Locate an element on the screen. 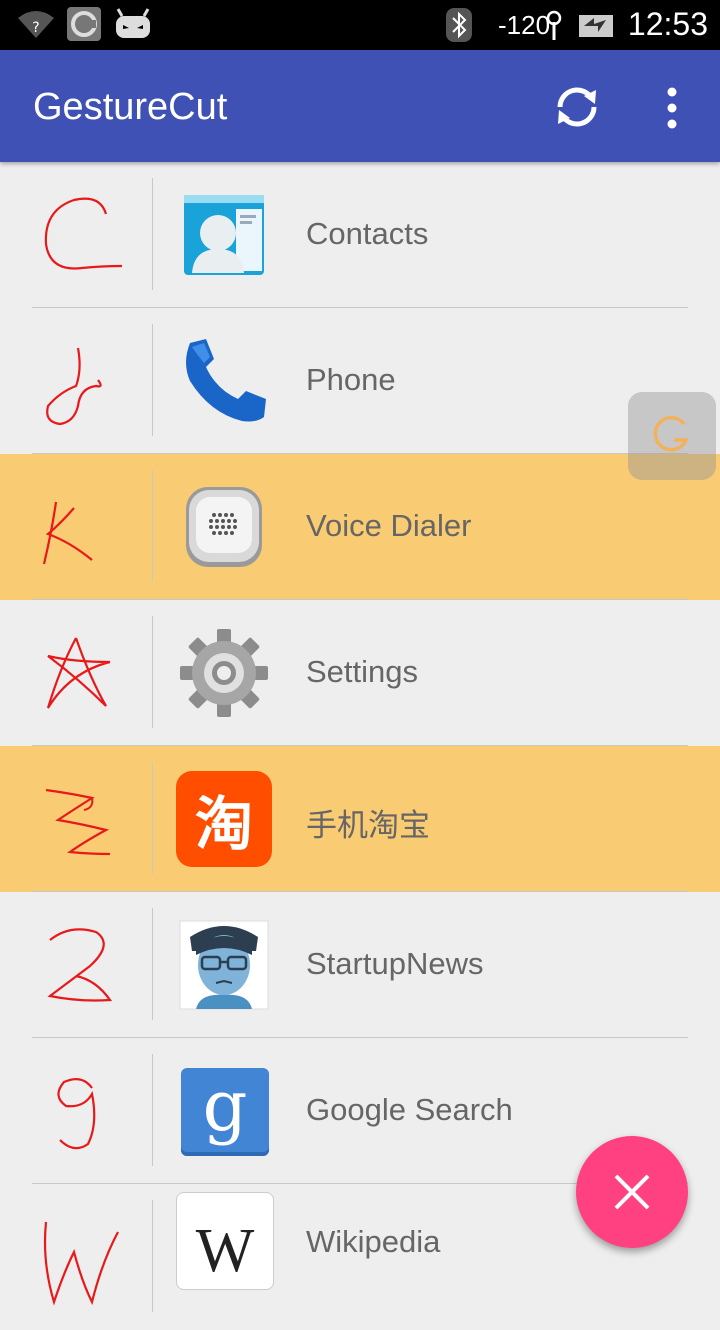 This screenshot has height=1330, width=720. wikipedia-icon: W is located at coordinates (225, 1241).